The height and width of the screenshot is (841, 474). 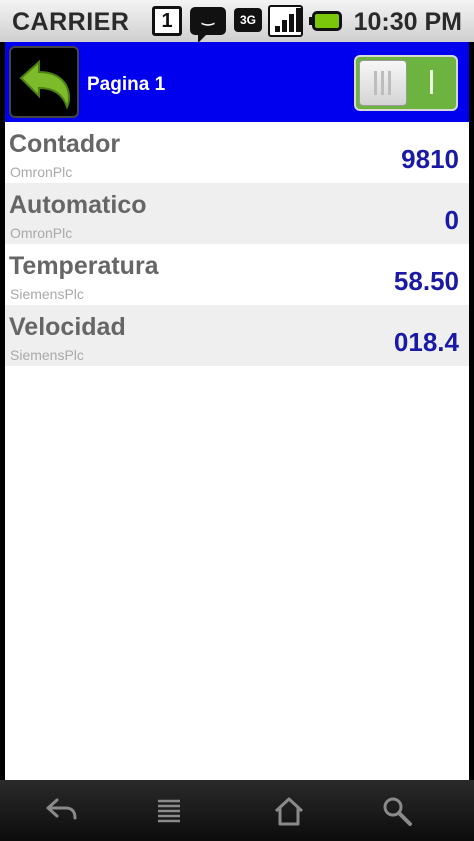 I want to click on variable-name: Temperatura, so click(x=84, y=266).